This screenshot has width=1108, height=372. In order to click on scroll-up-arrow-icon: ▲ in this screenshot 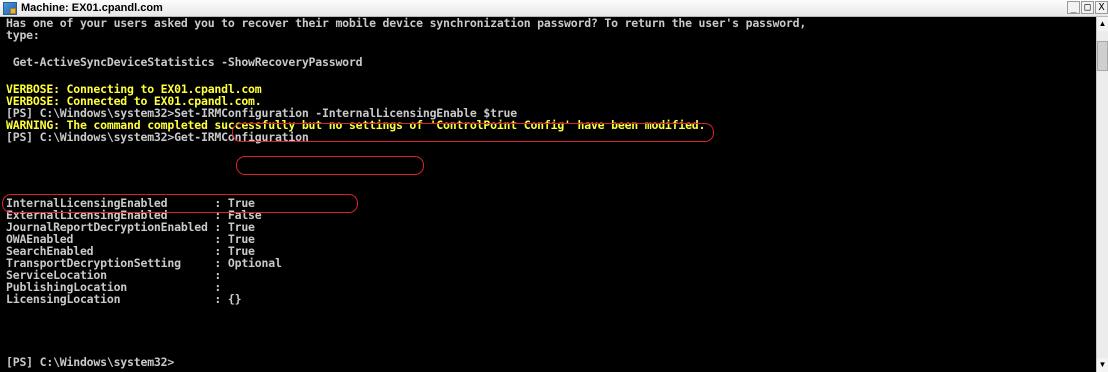, I will do `click(1102, 24)`.